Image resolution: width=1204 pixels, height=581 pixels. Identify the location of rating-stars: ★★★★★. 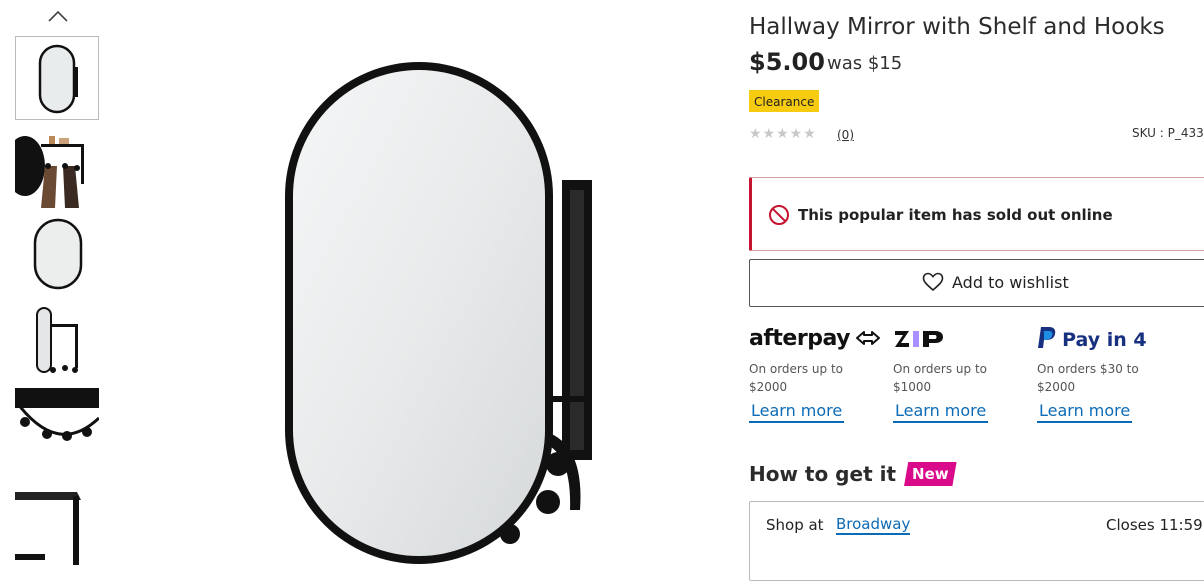
(783, 134).